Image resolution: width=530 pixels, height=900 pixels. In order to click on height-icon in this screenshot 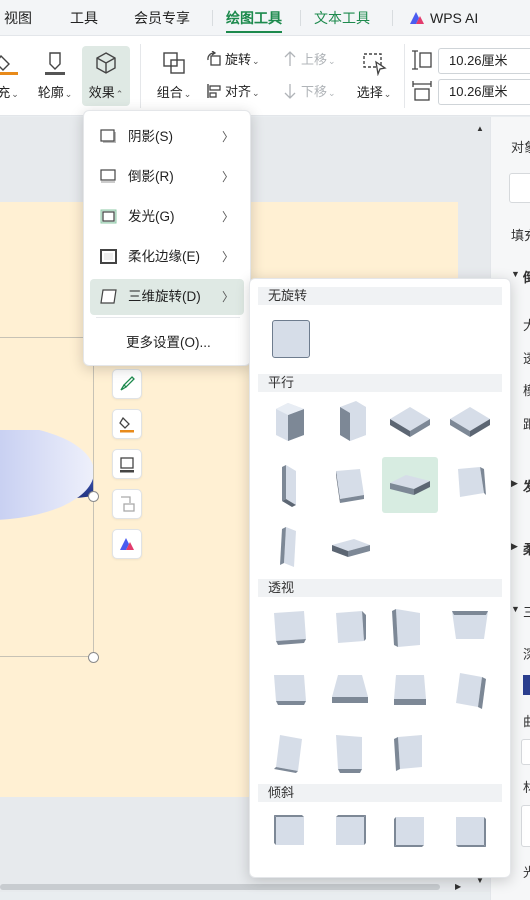, I will do `click(422, 60)`.